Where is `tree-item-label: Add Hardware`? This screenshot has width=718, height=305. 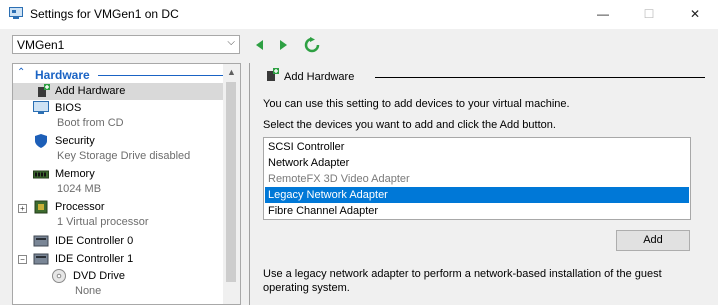 tree-item-label: Add Hardware is located at coordinates (90, 91).